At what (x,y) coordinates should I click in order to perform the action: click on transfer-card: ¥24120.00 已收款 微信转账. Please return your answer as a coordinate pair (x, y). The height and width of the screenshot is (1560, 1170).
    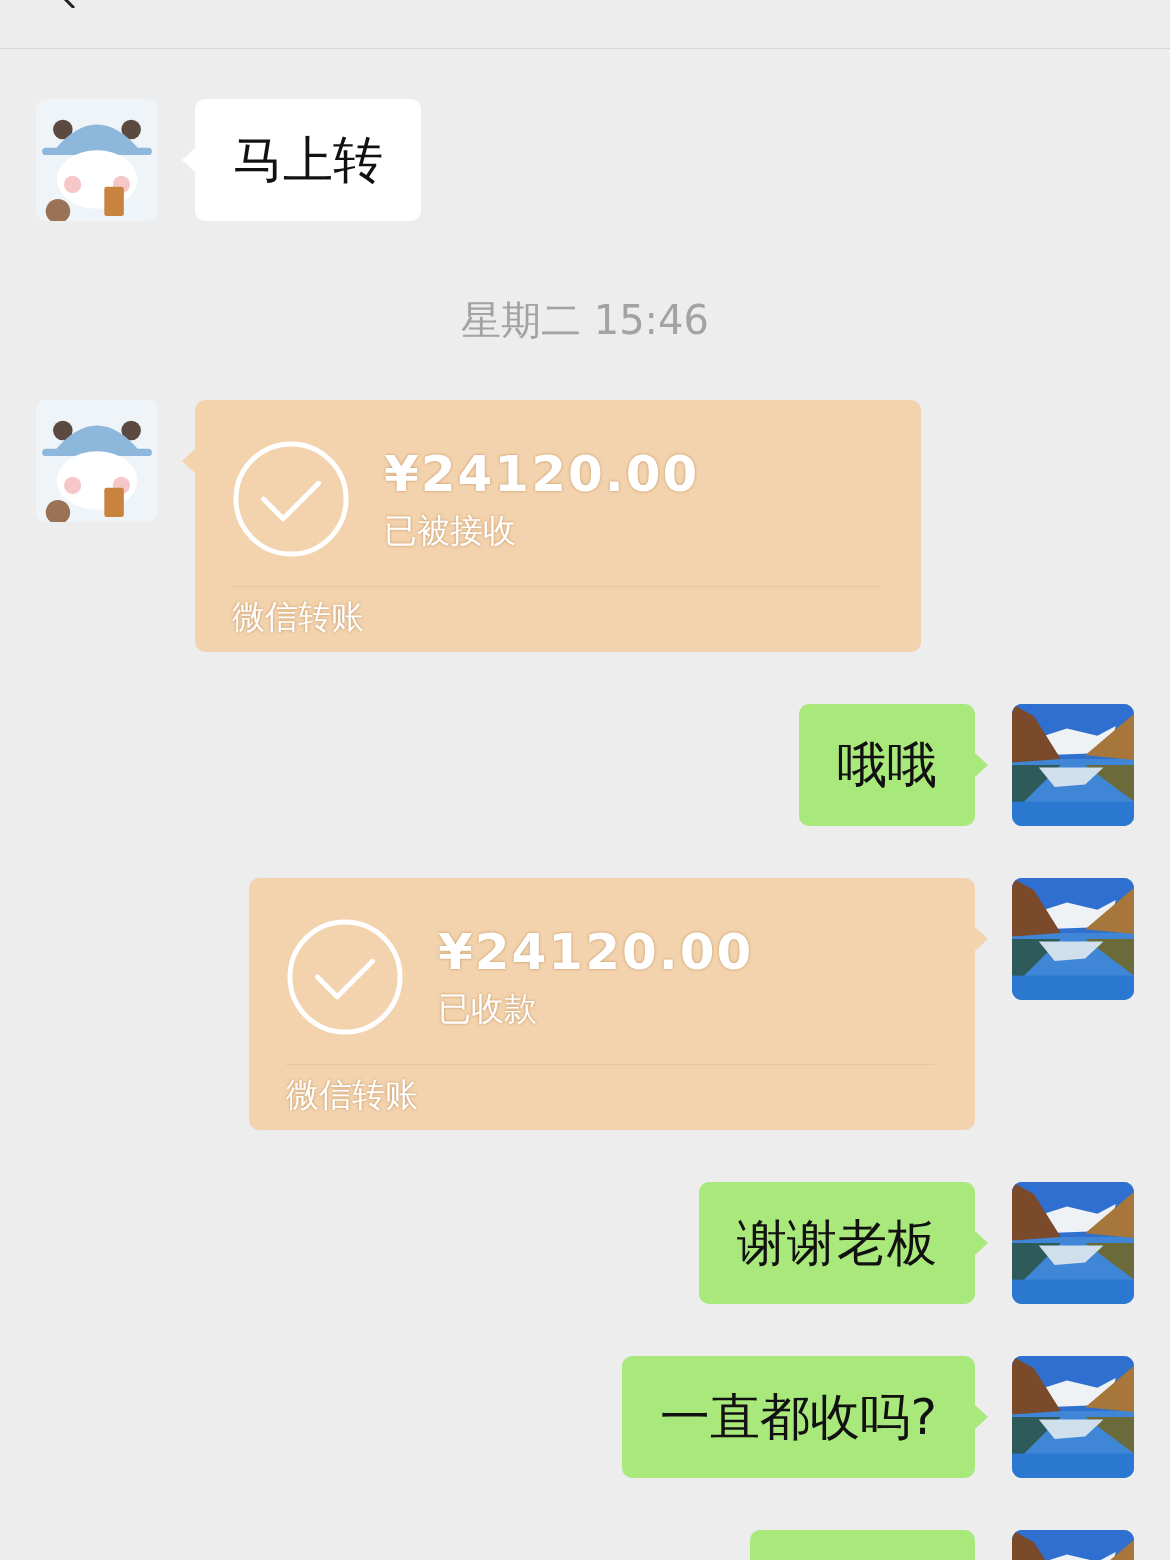
    Looking at the image, I should click on (612, 1004).